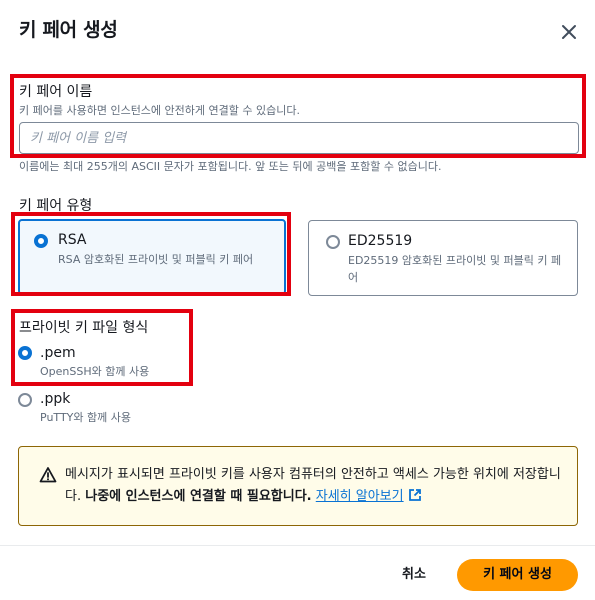 Image resolution: width=595 pixels, height=600 pixels. Describe the element at coordinates (25, 353) in the screenshot. I see `pem-radio` at that location.